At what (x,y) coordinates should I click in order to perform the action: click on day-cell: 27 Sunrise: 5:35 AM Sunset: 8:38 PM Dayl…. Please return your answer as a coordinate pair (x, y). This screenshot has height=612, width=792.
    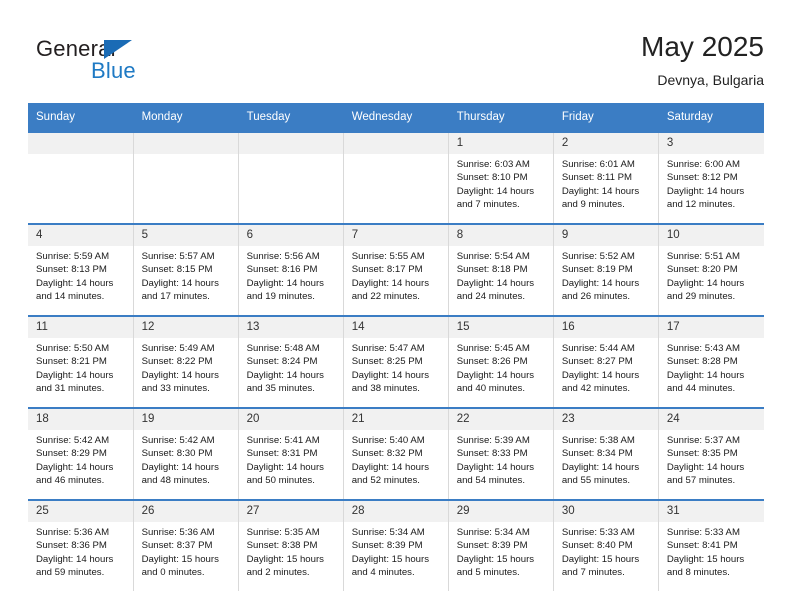
    Looking at the image, I should click on (291, 545).